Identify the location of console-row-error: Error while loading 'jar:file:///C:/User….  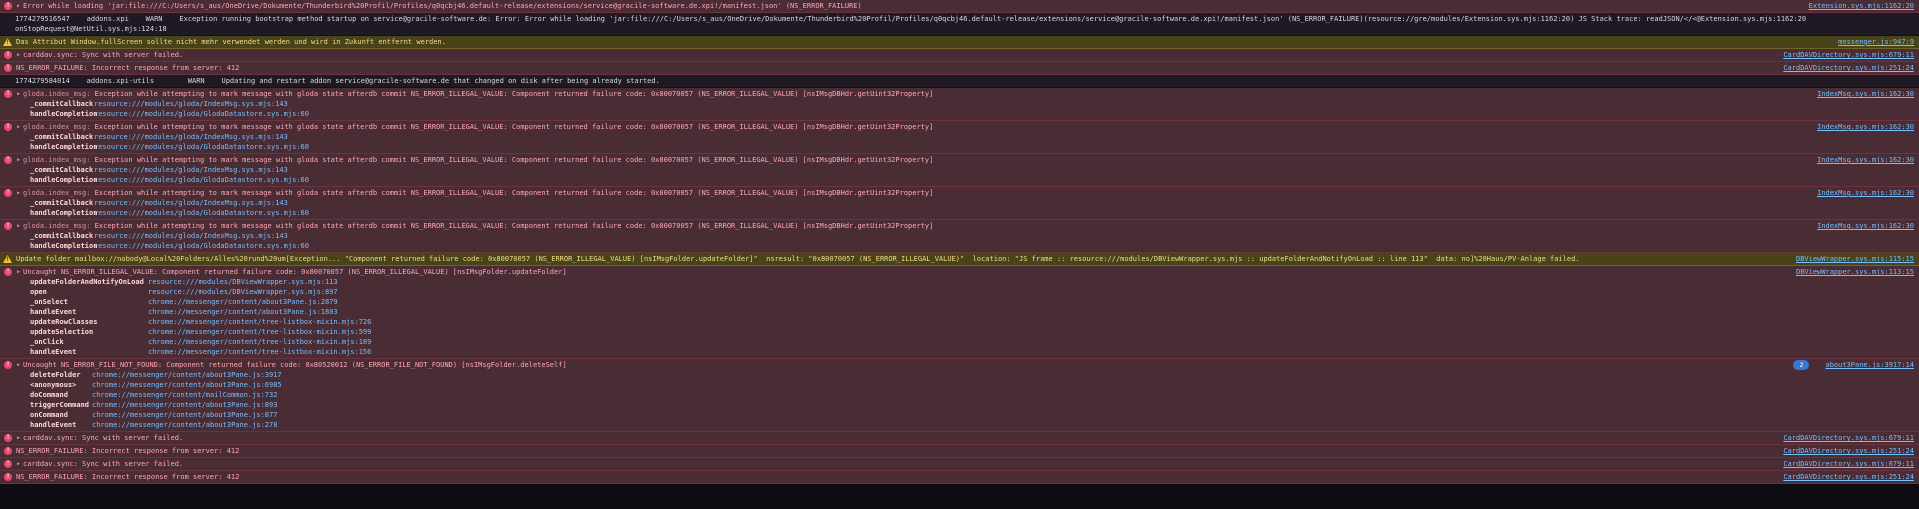
(959, 6).